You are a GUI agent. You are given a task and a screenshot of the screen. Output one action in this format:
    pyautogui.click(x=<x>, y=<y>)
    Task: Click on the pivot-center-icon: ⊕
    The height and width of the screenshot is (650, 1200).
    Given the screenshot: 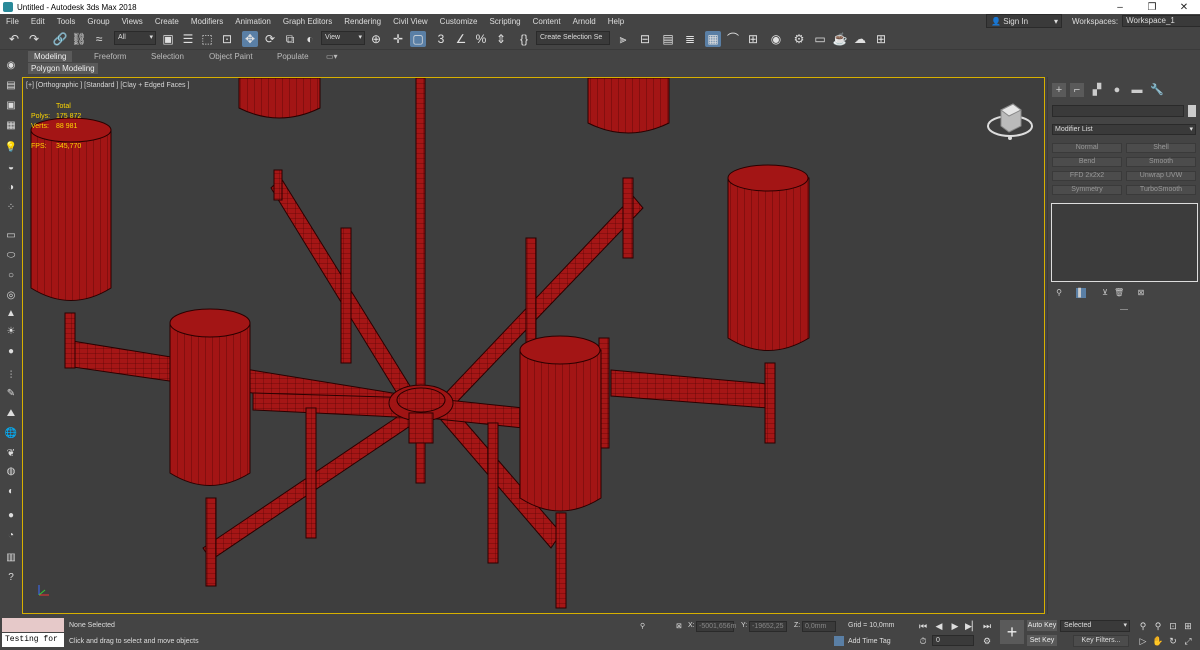 What is the action you would take?
    pyautogui.click(x=376, y=39)
    